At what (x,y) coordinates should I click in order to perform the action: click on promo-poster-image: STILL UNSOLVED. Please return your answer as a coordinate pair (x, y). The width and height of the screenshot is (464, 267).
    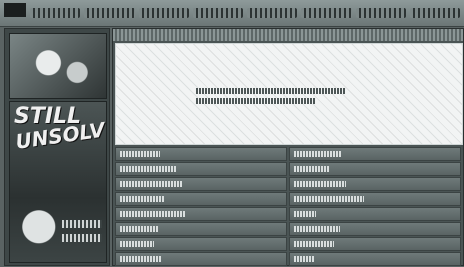
    Looking at the image, I should click on (58, 182).